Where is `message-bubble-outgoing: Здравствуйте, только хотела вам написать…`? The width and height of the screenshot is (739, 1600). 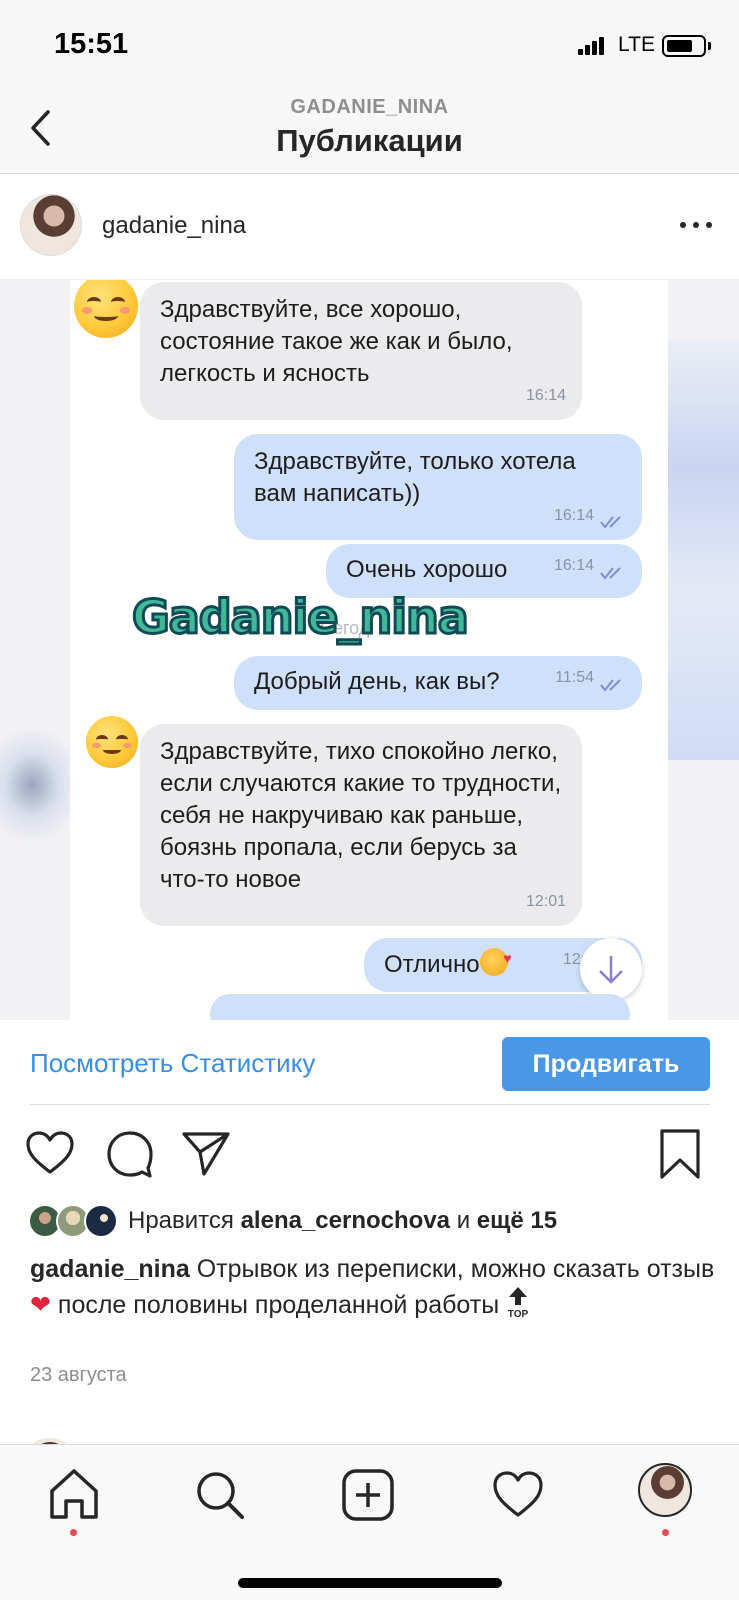 message-bubble-outgoing: Здравствуйте, только хотела вам написать… is located at coordinates (438, 487).